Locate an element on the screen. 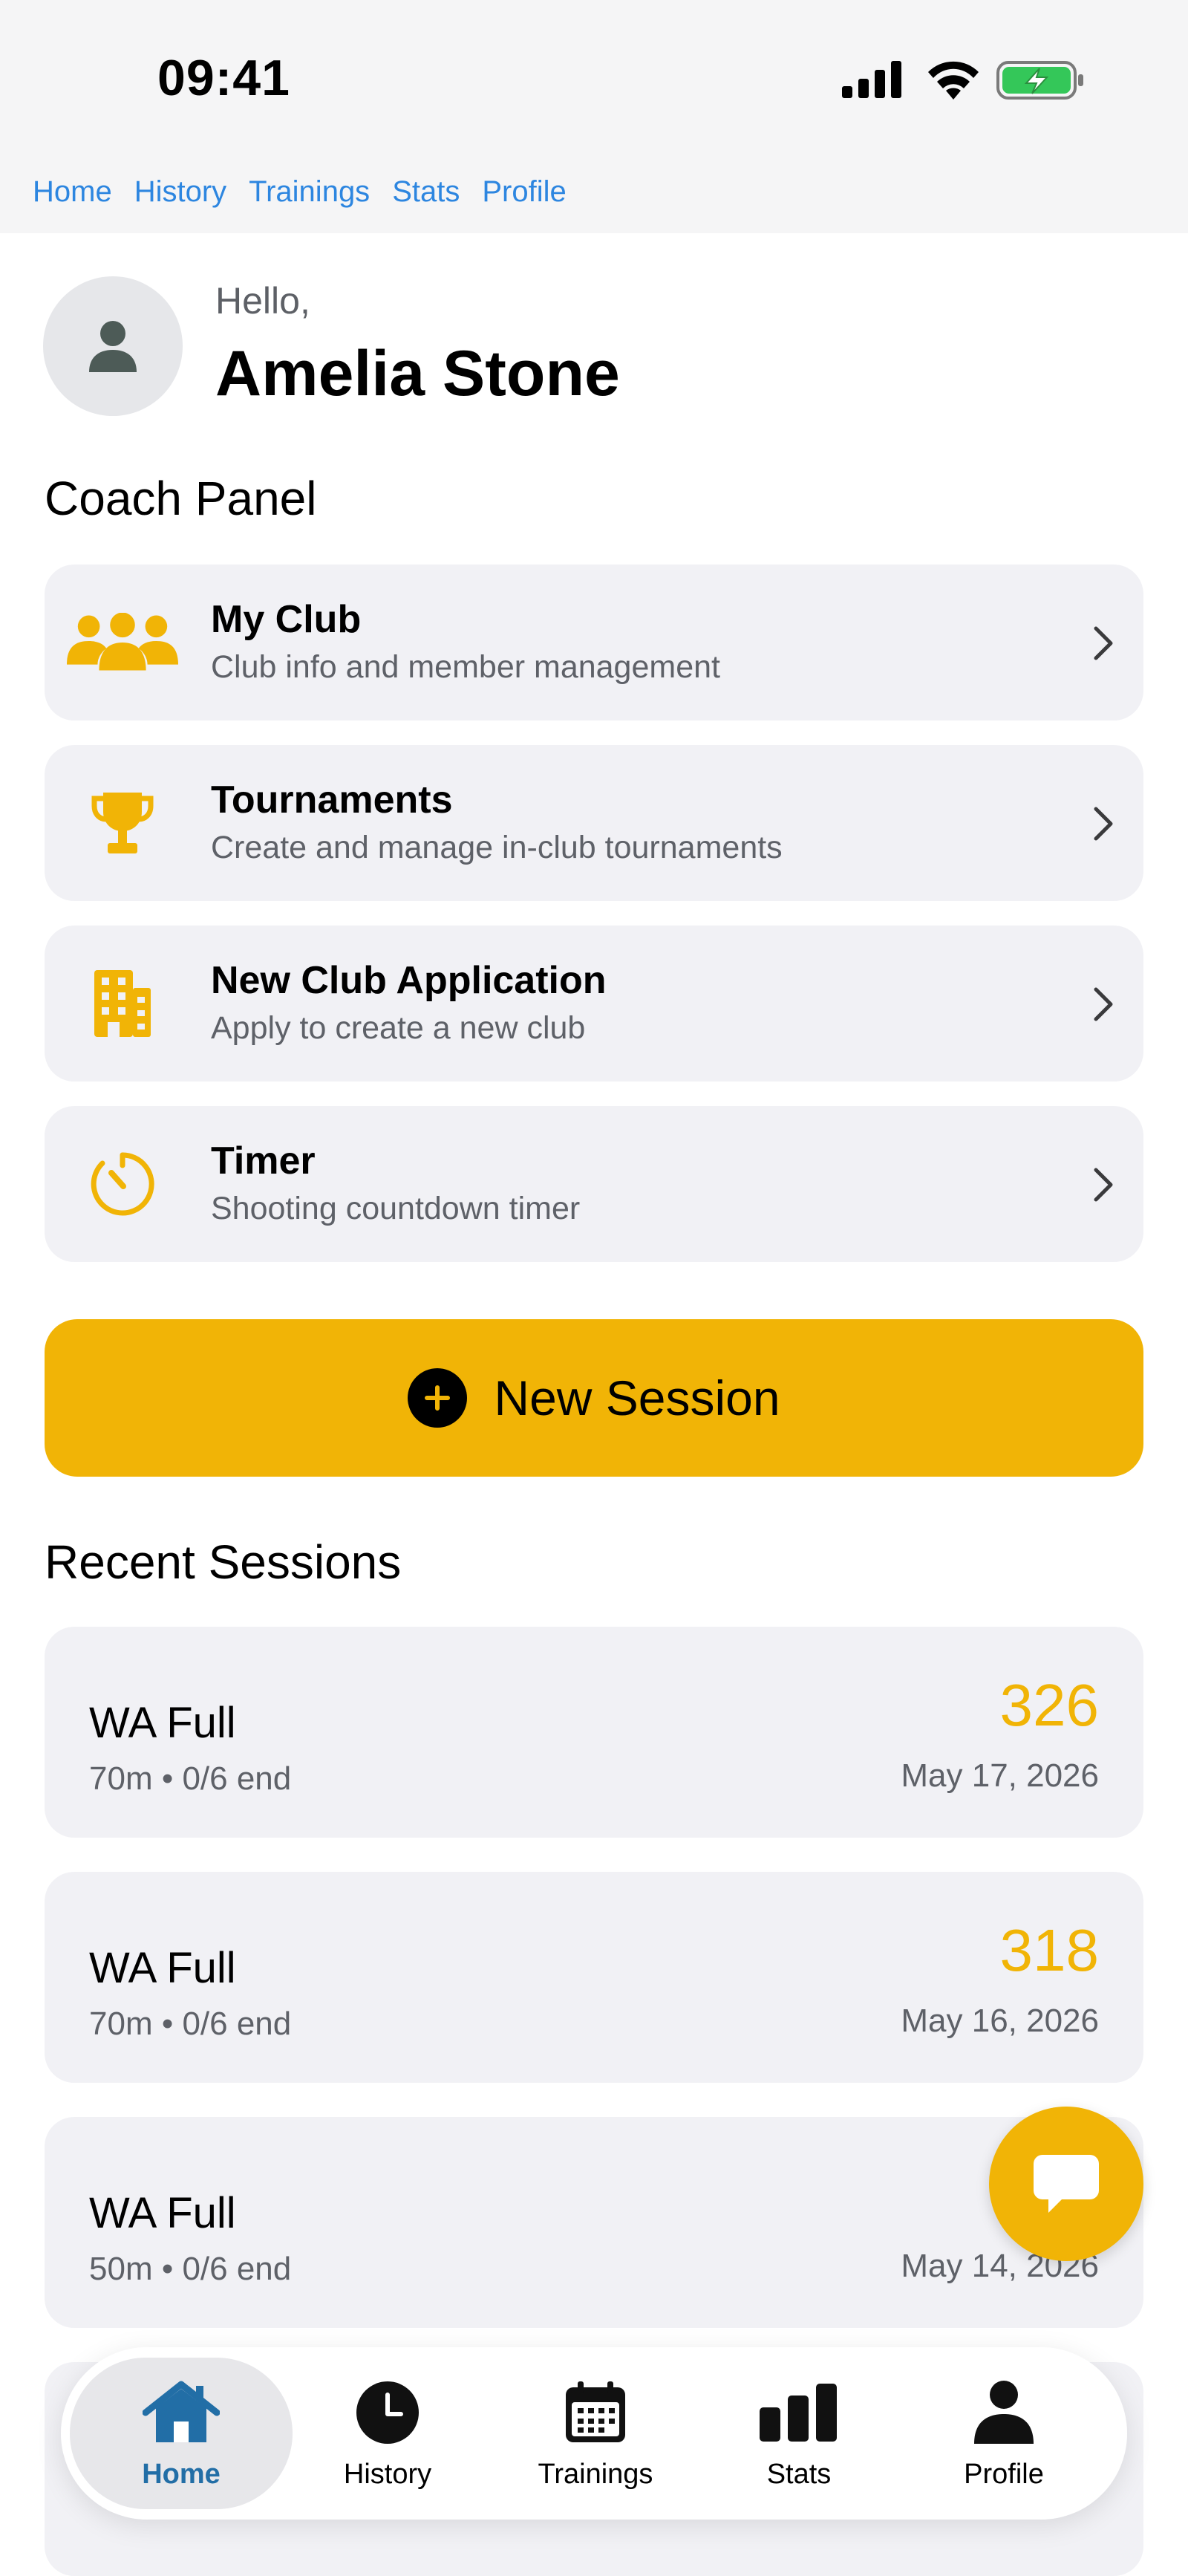 The height and width of the screenshot is (2576, 1188). people-group-icon is located at coordinates (123, 642).